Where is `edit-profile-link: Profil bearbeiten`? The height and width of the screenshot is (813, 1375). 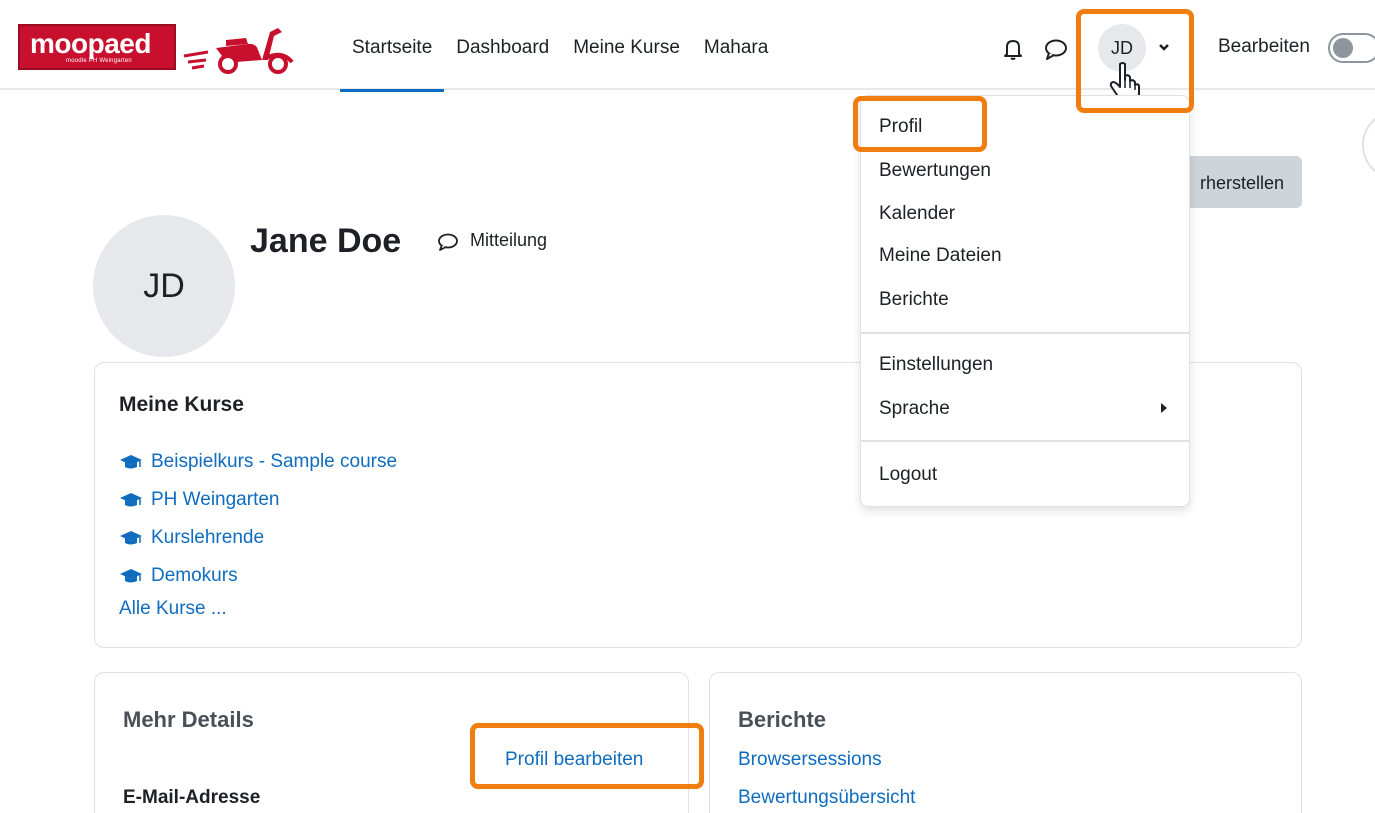
edit-profile-link: Profil bearbeiten is located at coordinates (574, 760).